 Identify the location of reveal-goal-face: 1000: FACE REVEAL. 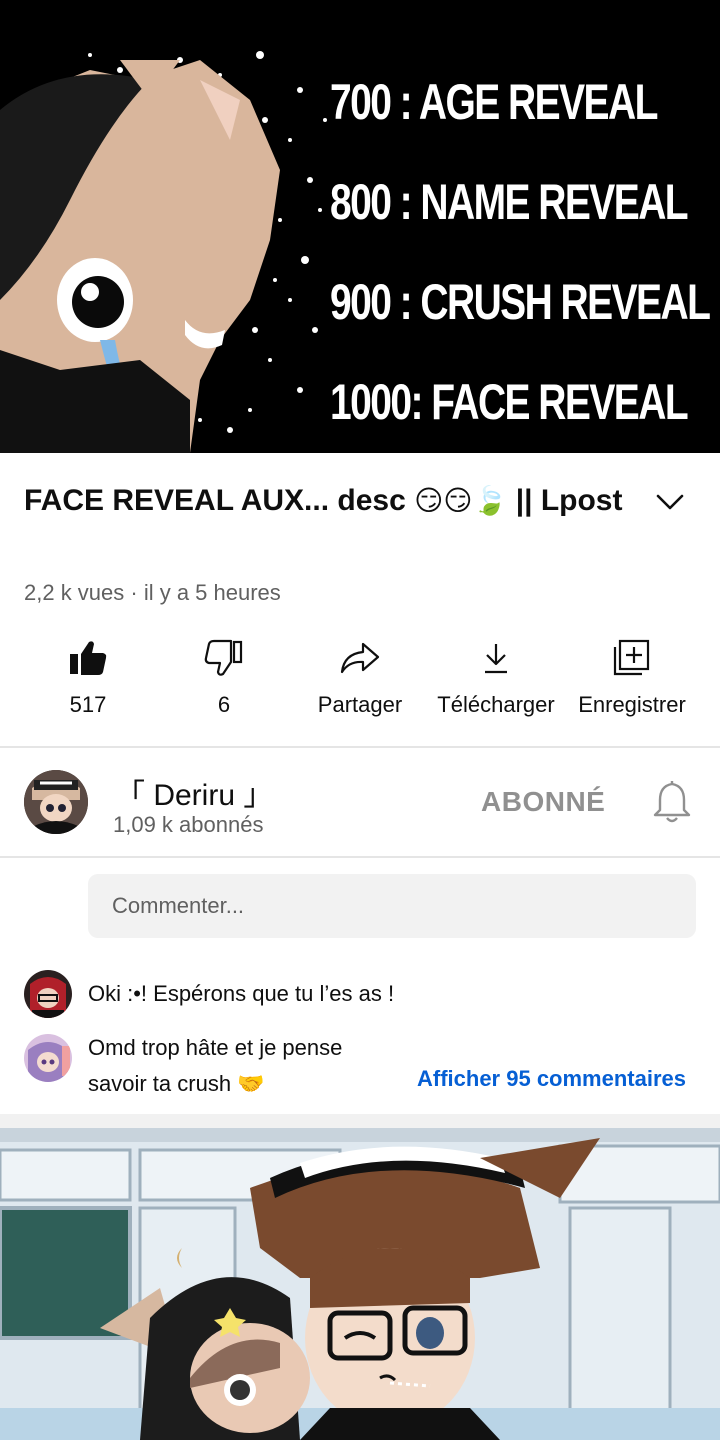
(509, 402).